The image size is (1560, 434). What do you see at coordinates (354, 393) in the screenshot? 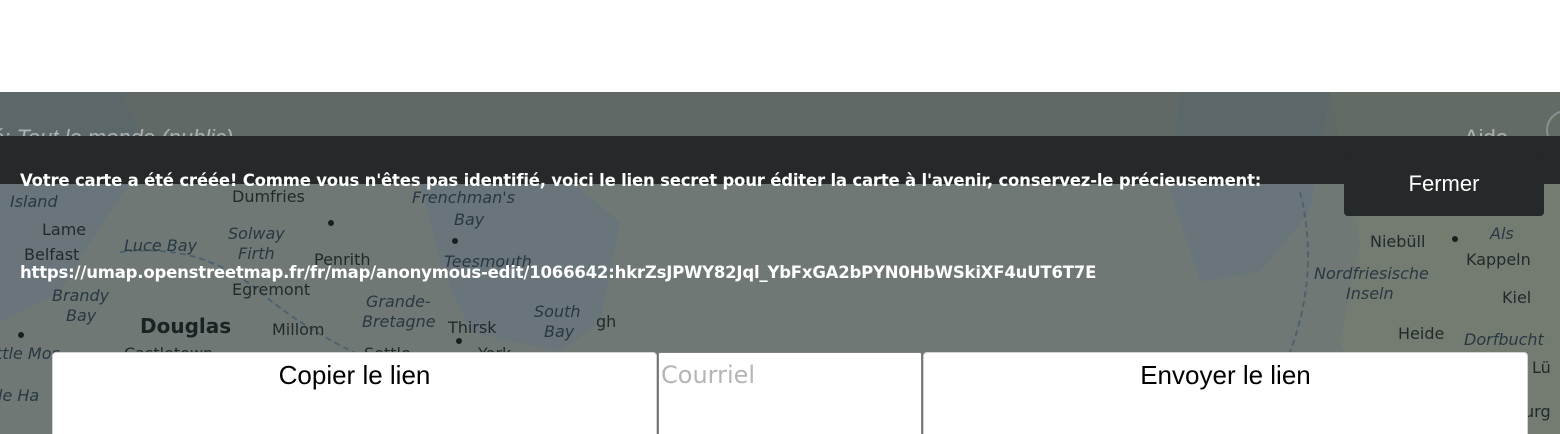
I see `copy-link-button: Copier le lien` at bounding box center [354, 393].